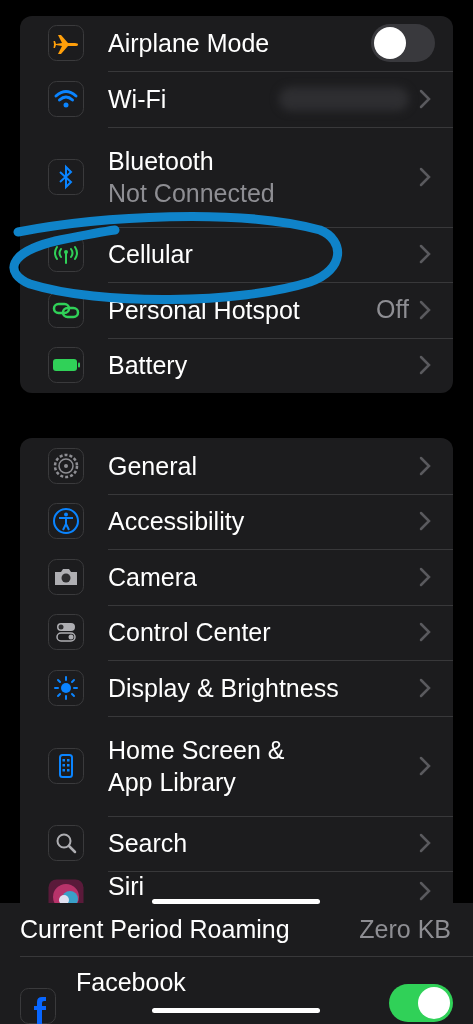 This screenshot has height=1024, width=473. I want to click on settings-row: Personal Hotspot Off, so click(236, 310).